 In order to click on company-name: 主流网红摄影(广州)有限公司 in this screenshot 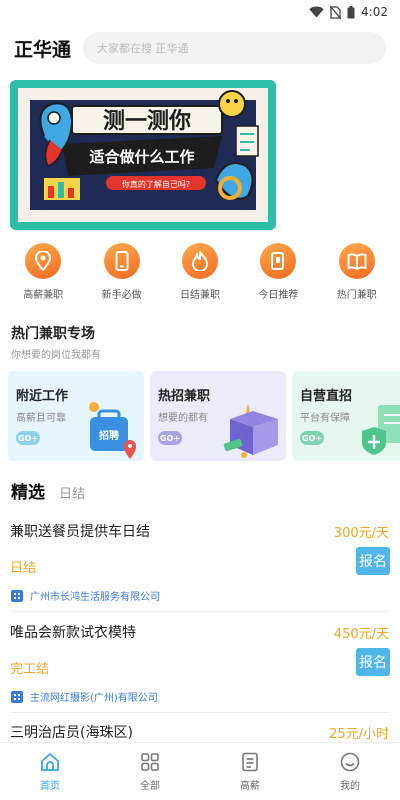, I will do `click(94, 698)`.